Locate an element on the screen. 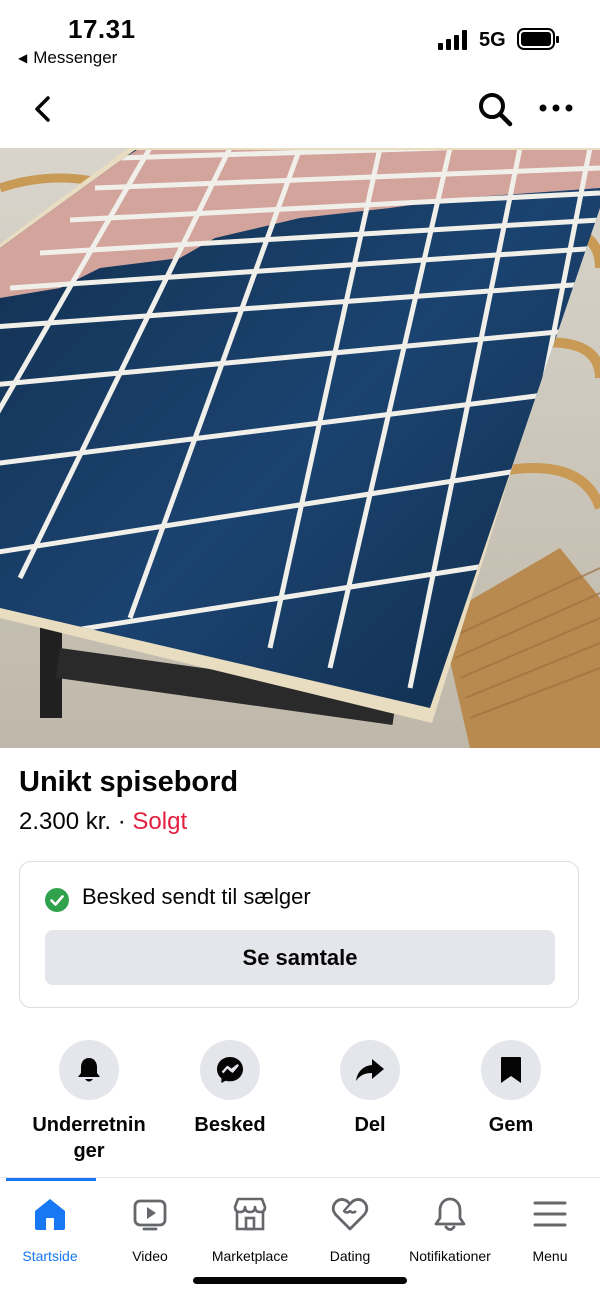  back-arrow-icon is located at coordinates (43, 109).